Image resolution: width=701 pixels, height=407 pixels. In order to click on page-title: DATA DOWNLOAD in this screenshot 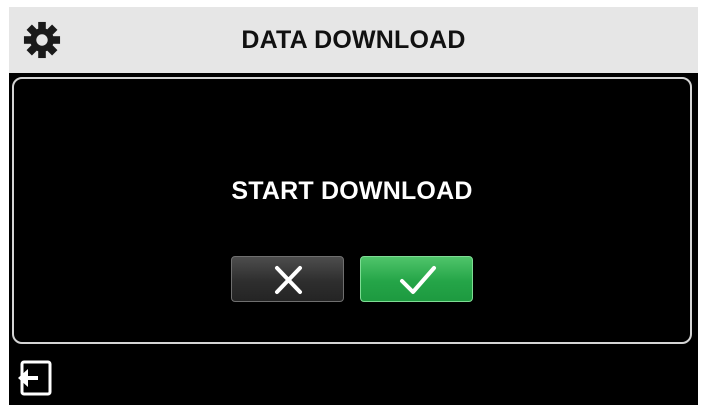, I will do `click(353, 40)`.